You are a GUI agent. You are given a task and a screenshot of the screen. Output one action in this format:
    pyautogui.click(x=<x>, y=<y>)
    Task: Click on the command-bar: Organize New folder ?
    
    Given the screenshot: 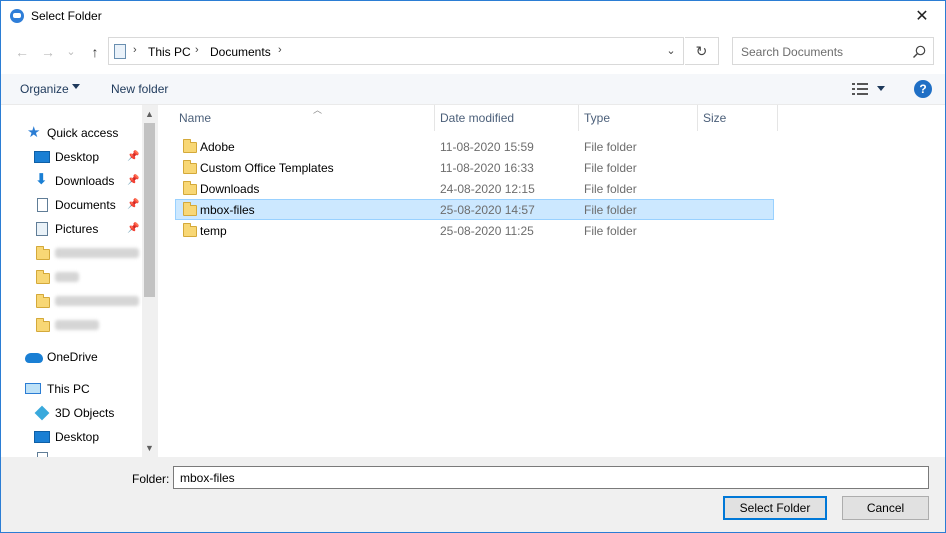 What is the action you would take?
    pyautogui.click(x=473, y=89)
    